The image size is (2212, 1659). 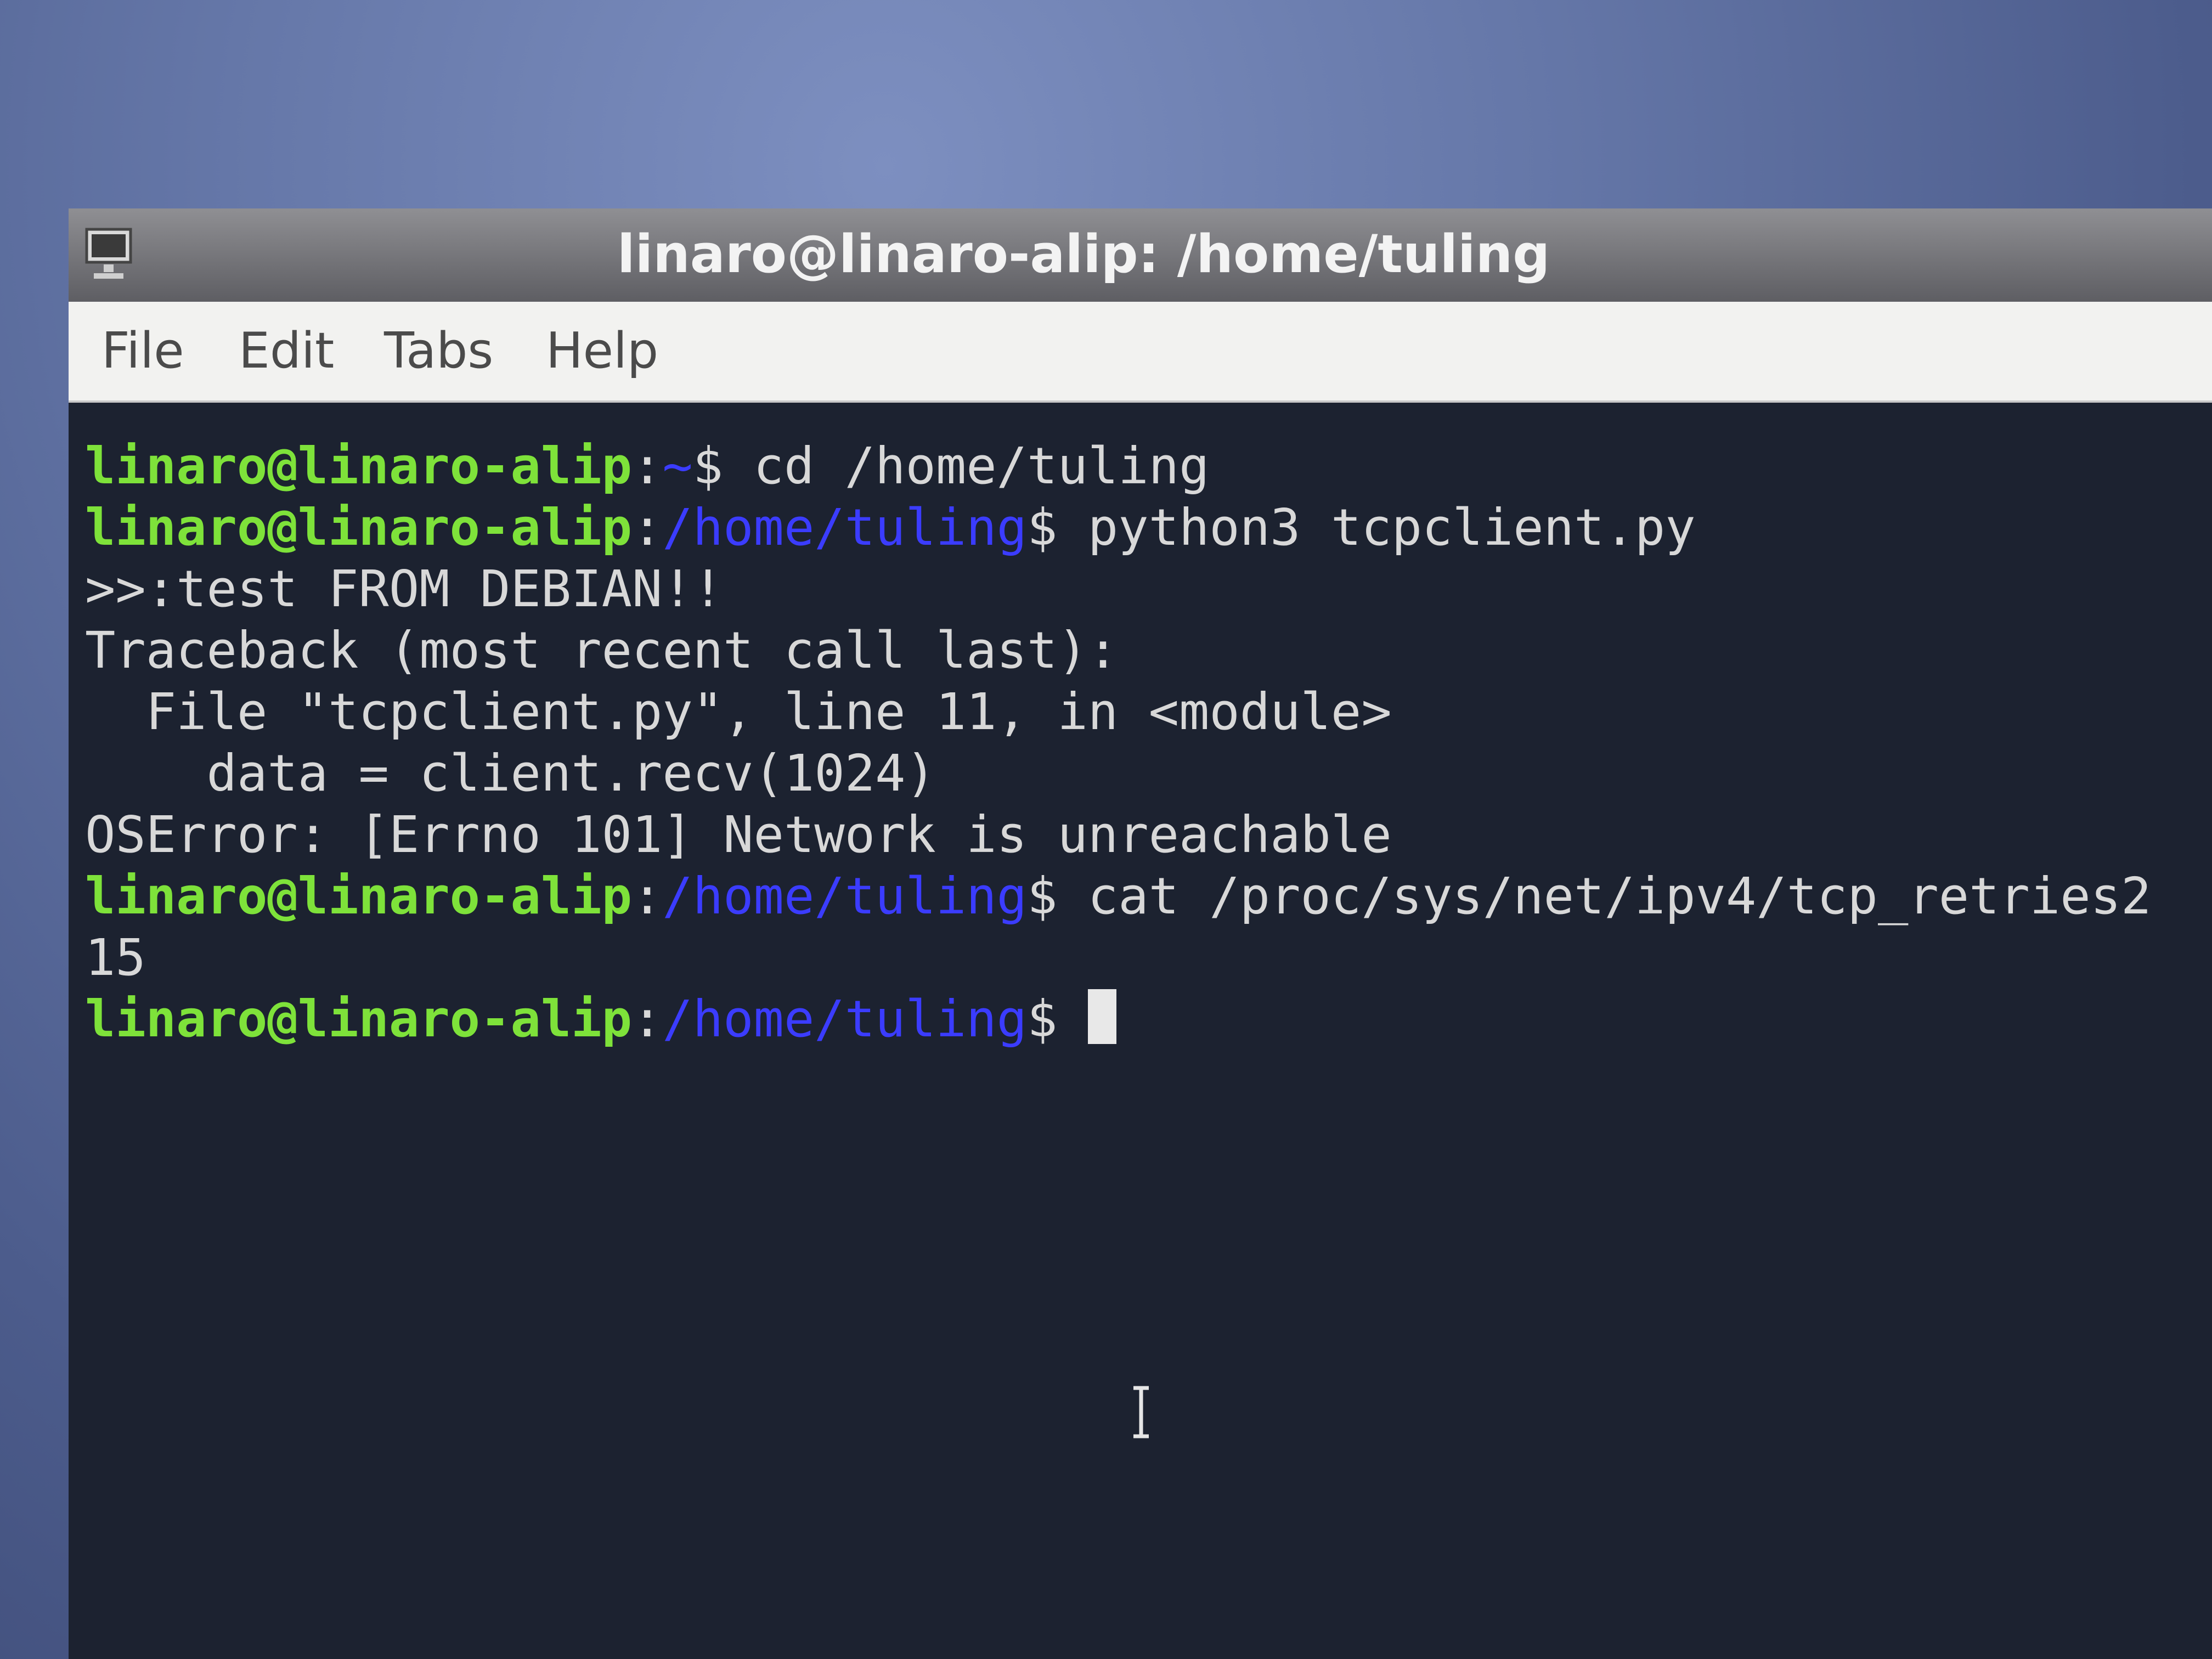 I want to click on menu-tabs: Tabs, so click(x=438, y=351).